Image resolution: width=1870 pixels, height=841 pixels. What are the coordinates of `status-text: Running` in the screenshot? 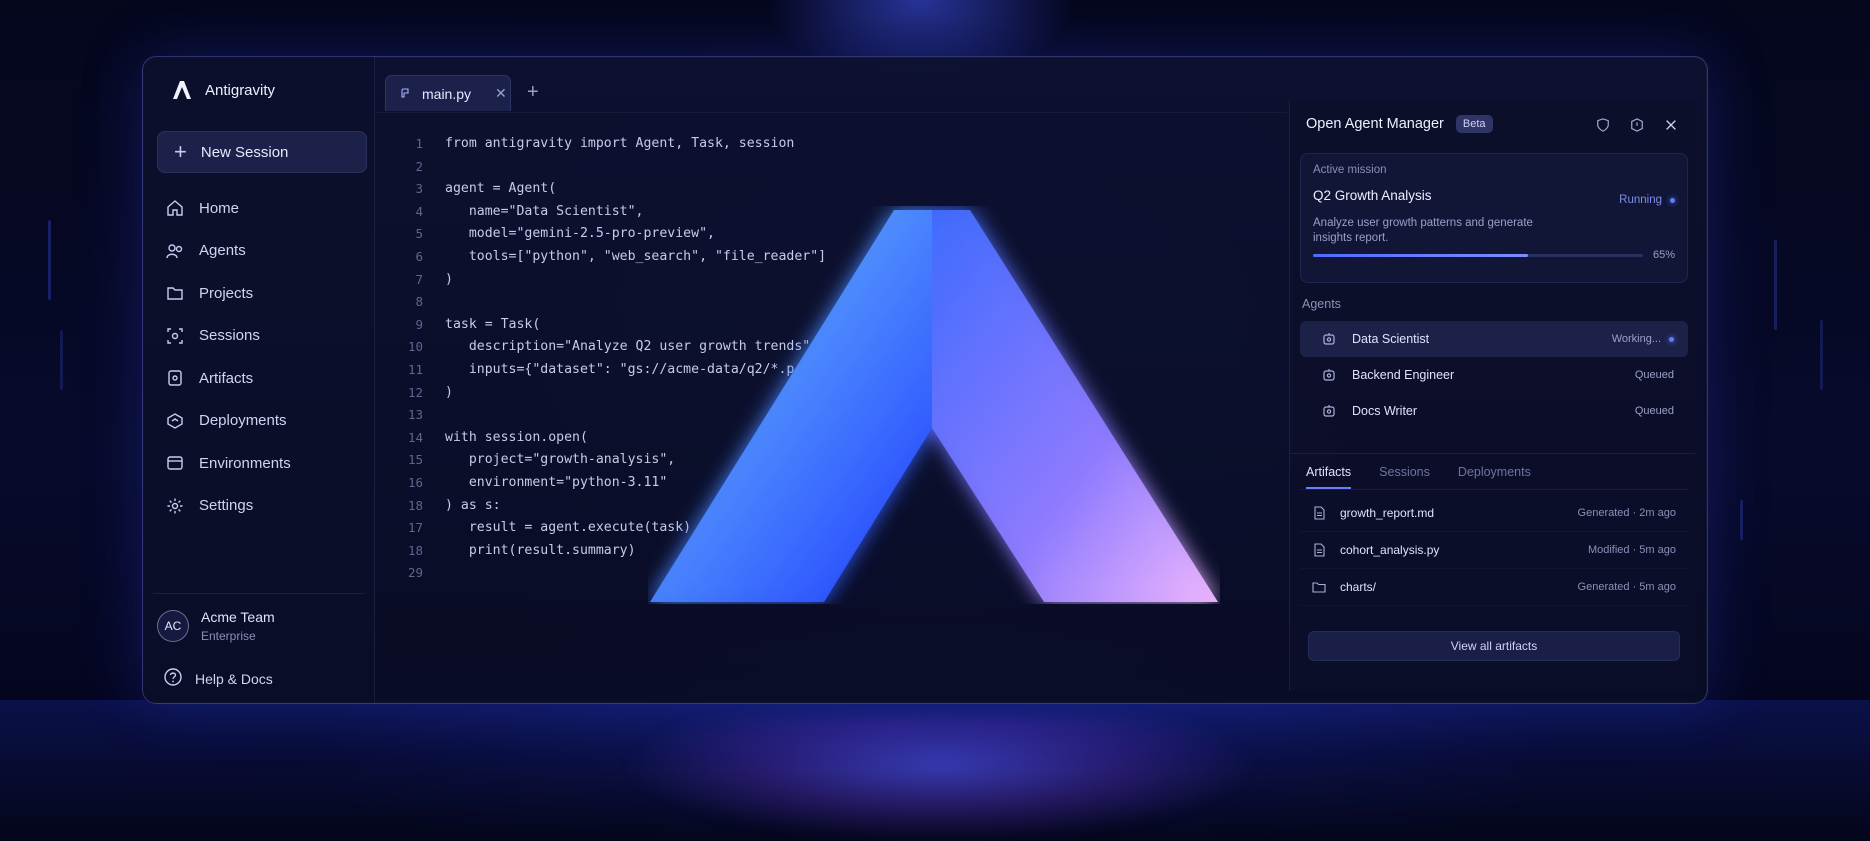 It's located at (1640, 200).